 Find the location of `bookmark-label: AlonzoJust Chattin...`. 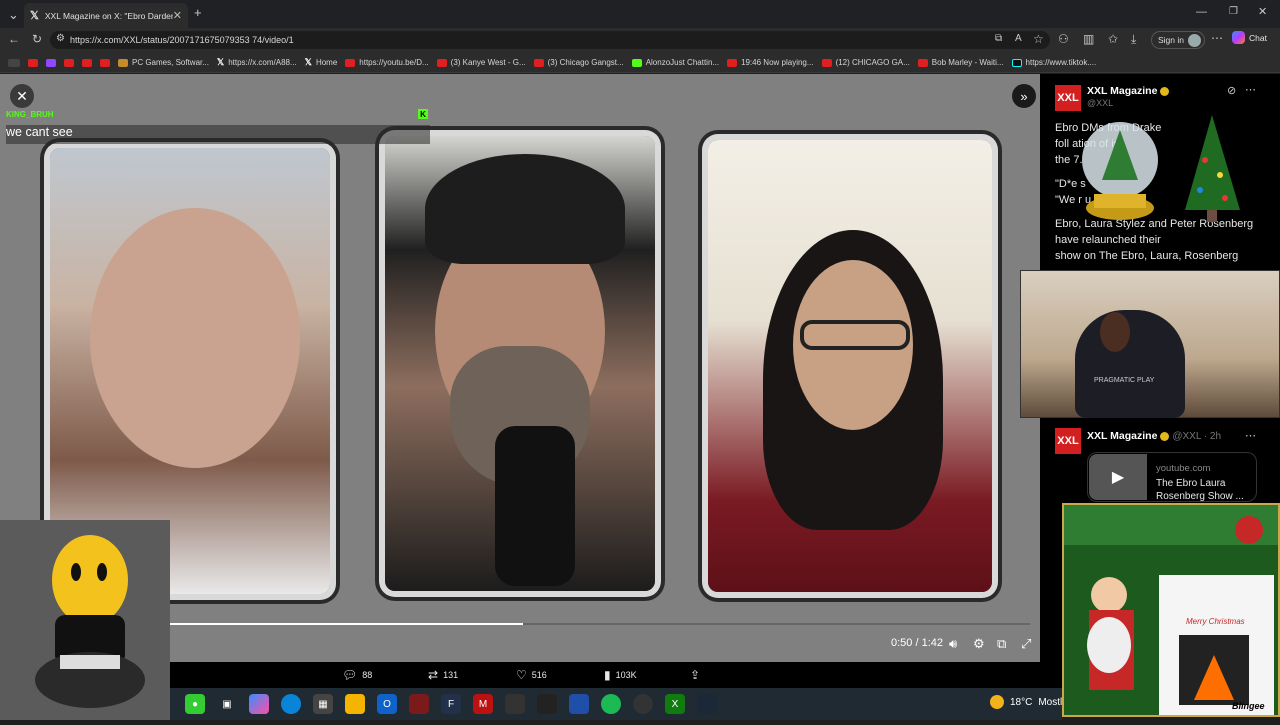

bookmark-label: AlonzoJust Chattin... is located at coordinates (682, 62).